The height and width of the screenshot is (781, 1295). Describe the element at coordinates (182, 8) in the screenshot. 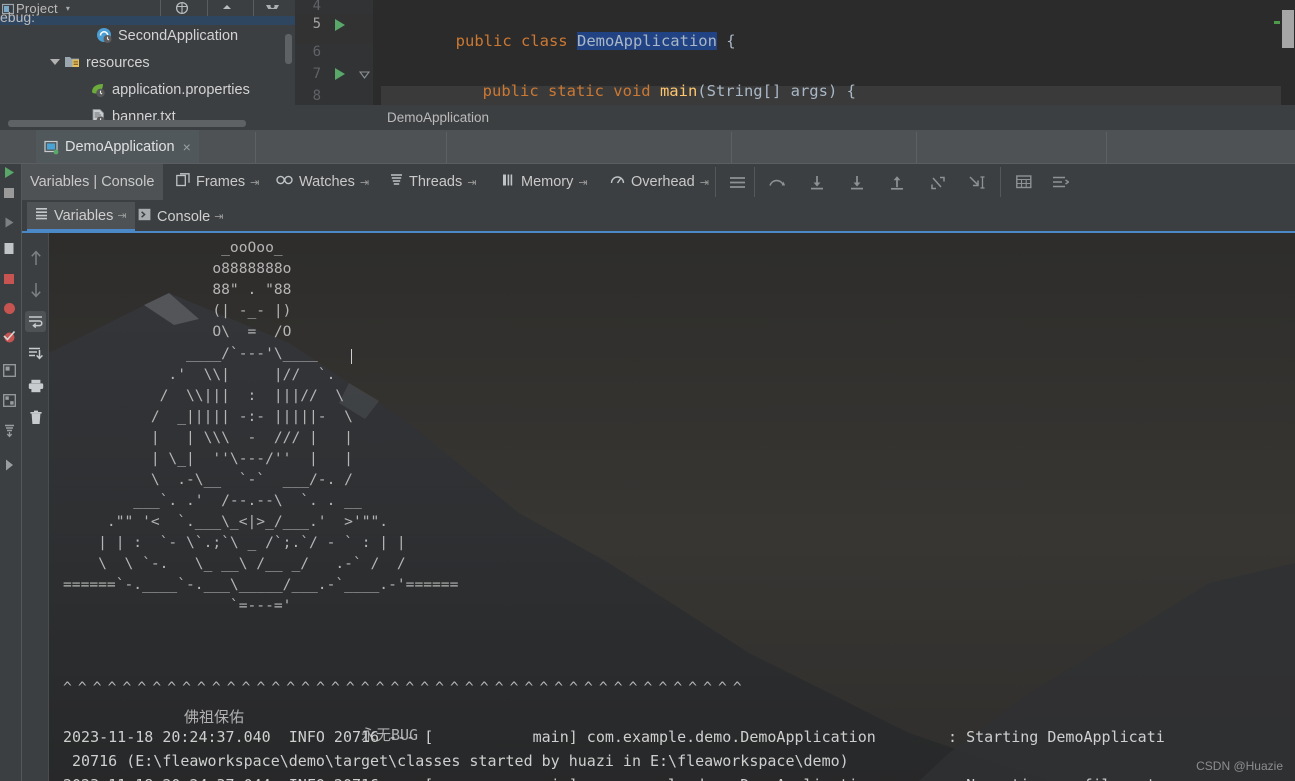

I see `locate-file-icon` at that location.